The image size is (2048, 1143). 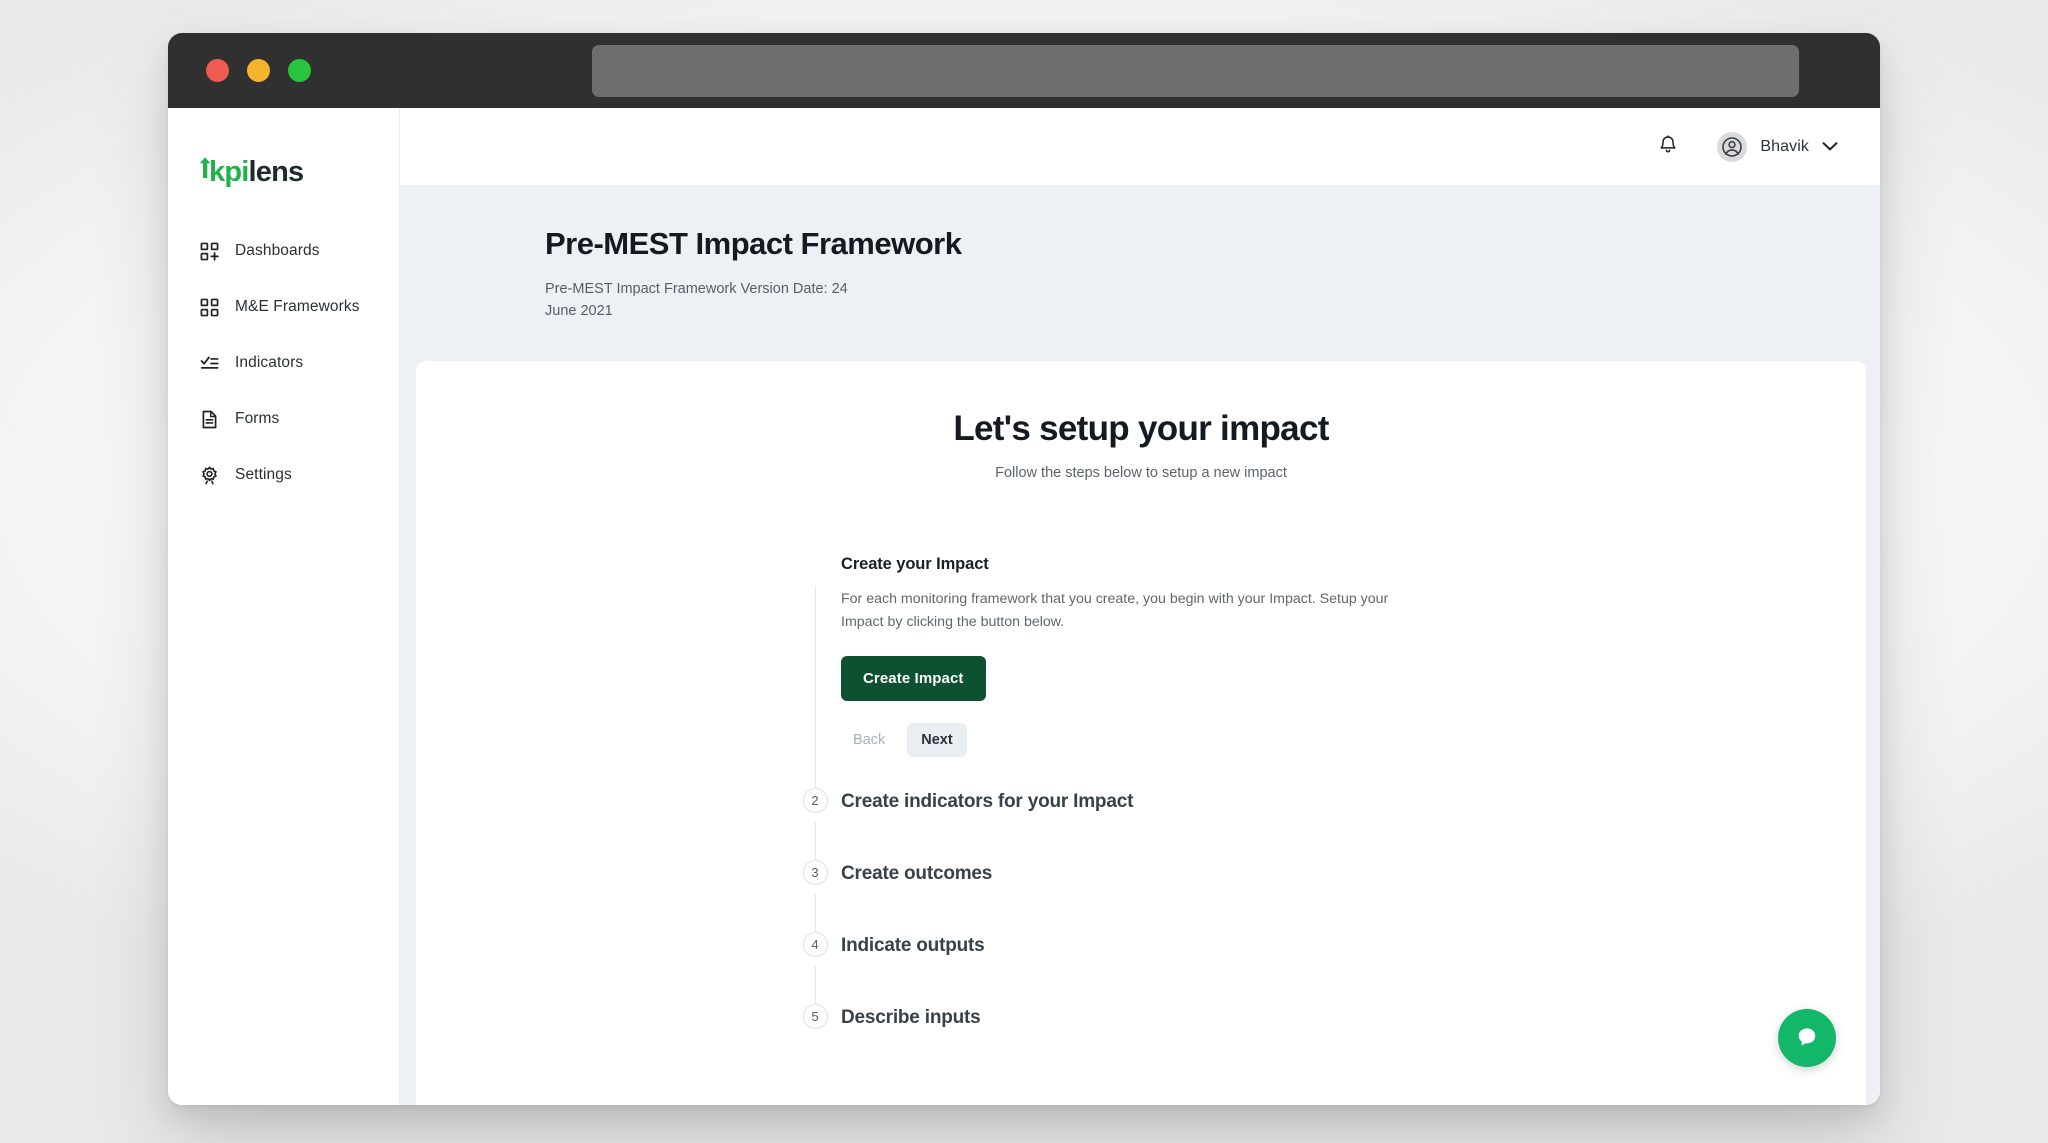 I want to click on grid-plus-icon, so click(x=209, y=251).